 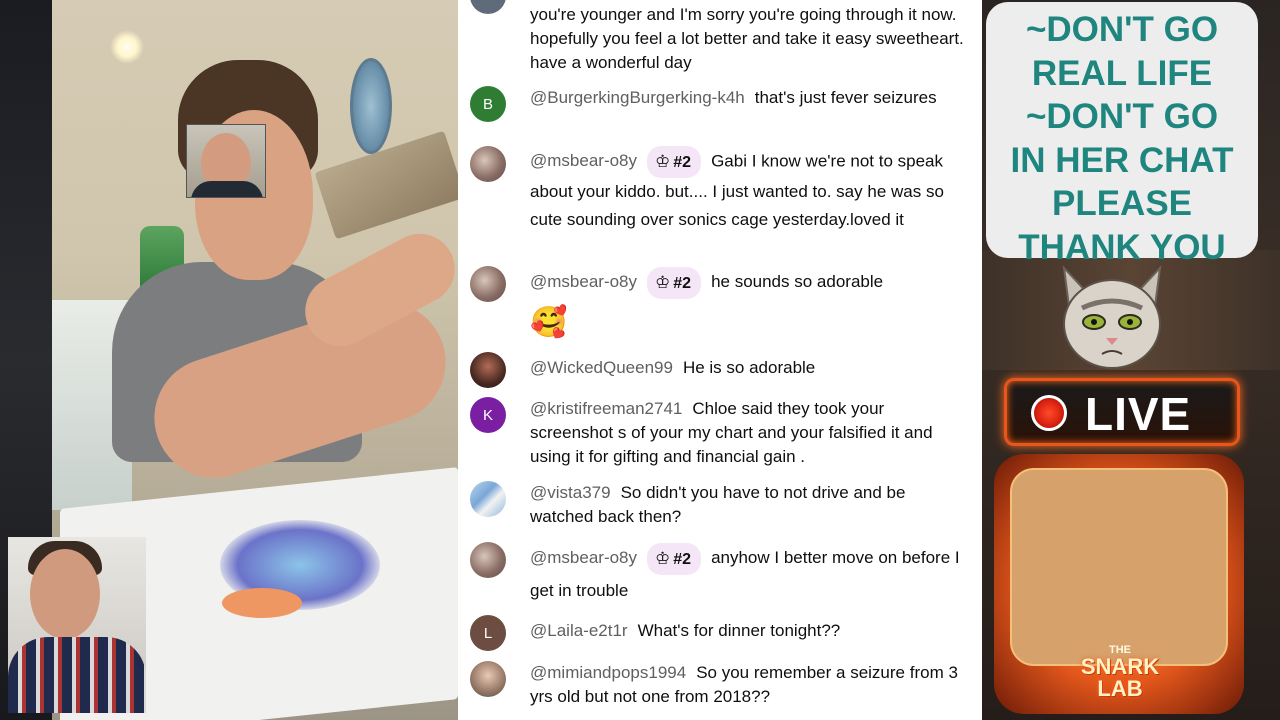 I want to click on live-badge: LIVE, so click(x=1122, y=412).